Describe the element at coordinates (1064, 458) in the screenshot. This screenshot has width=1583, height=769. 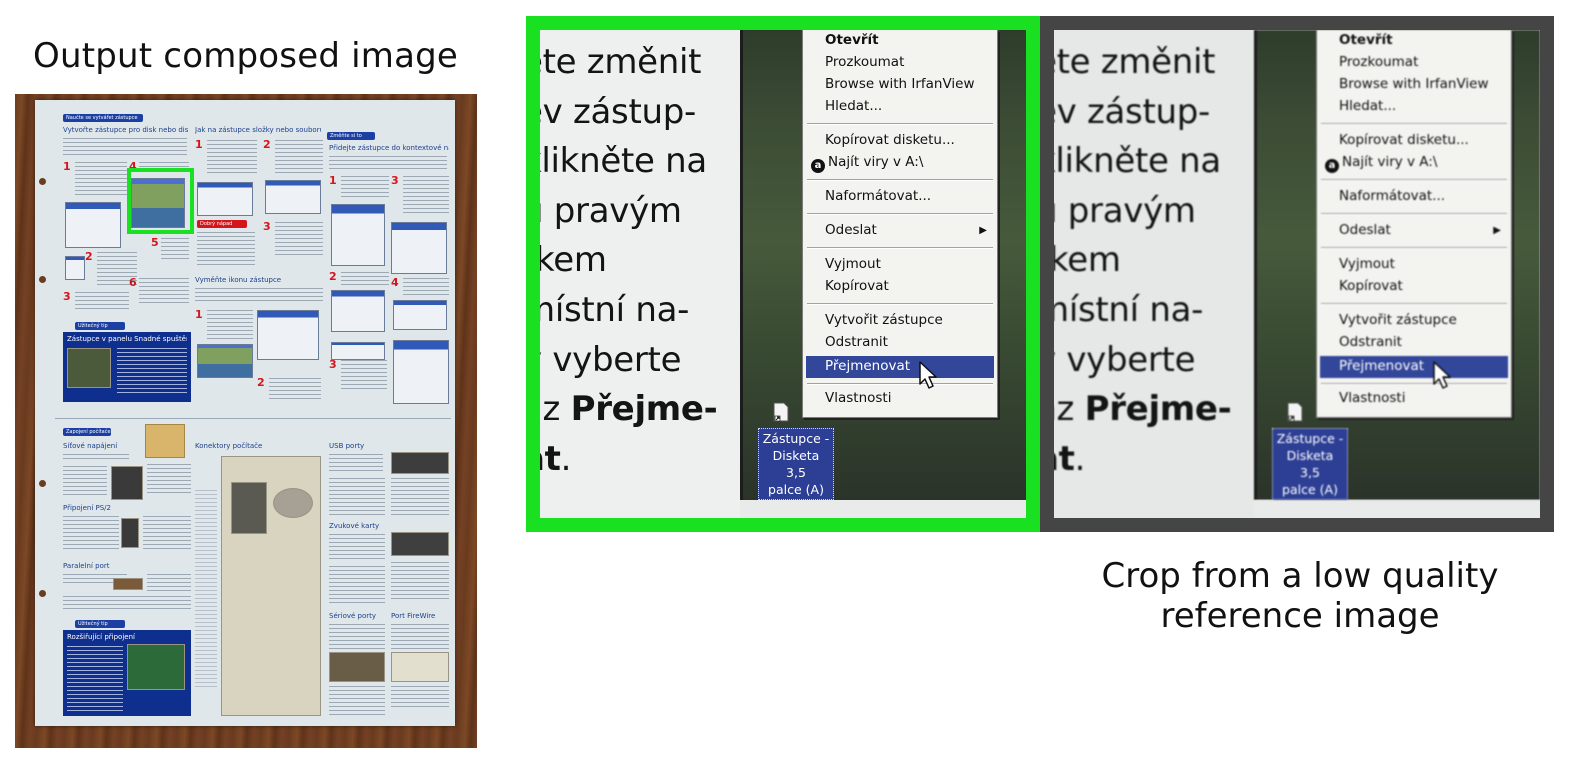
I see `bold-fragment: at` at that location.